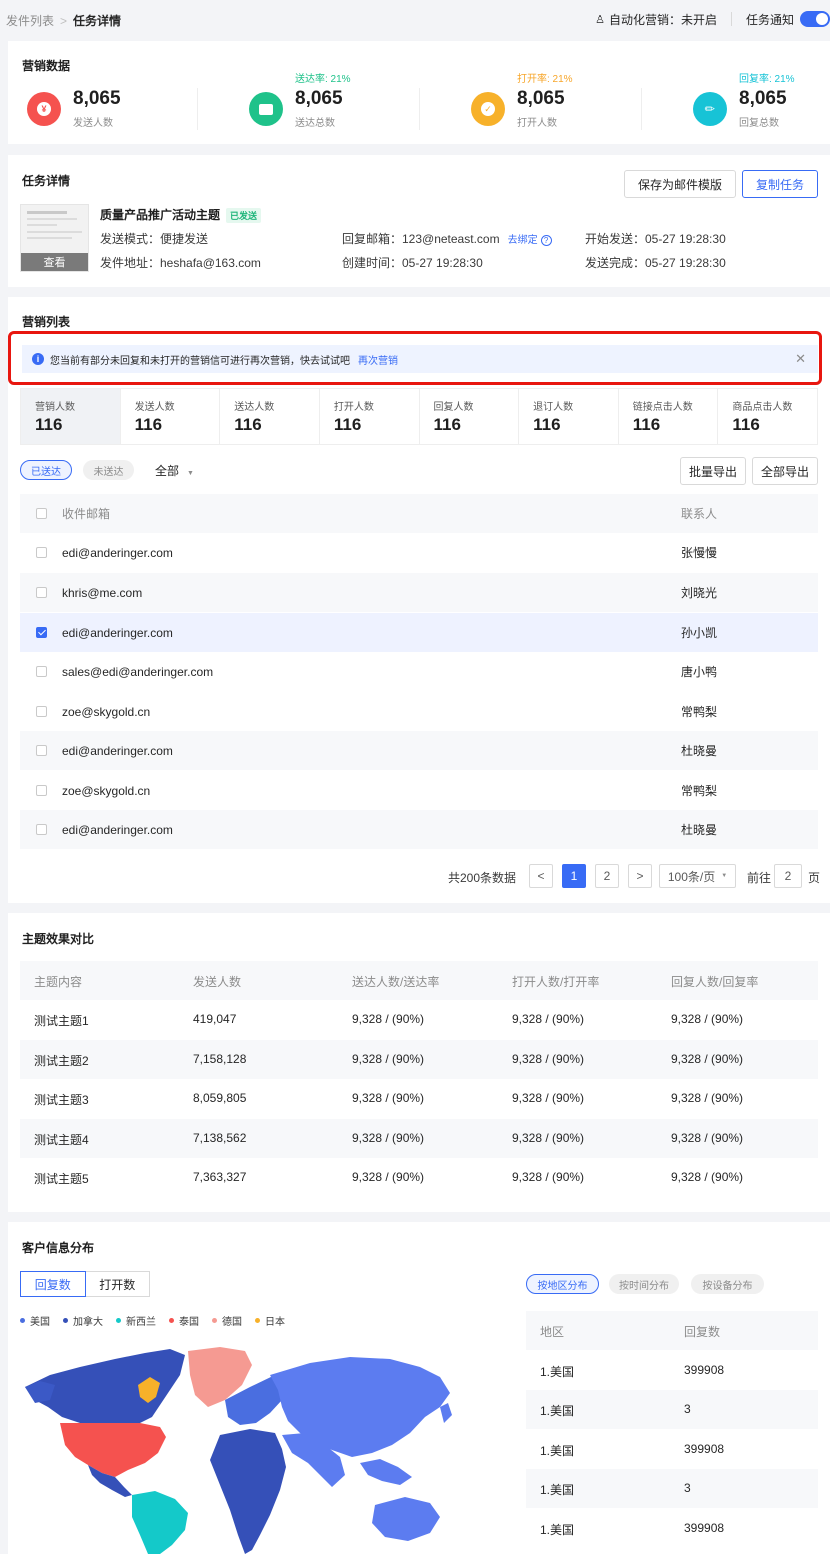  Describe the element at coordinates (419, 552) in the screenshot. I see `table-row: edi@anderinger.com 张慢慢` at that location.